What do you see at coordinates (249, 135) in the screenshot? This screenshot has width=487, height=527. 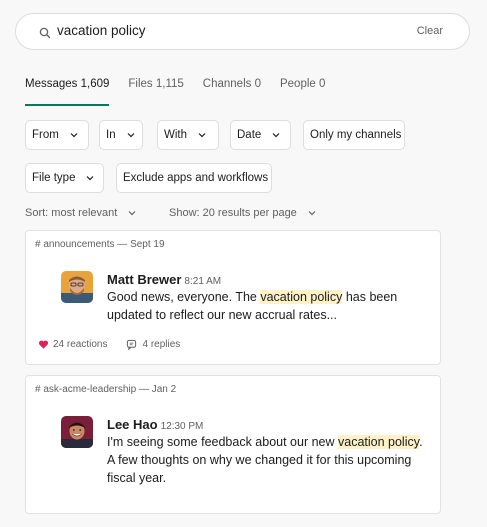 I see `date-filter-label: Date` at bounding box center [249, 135].